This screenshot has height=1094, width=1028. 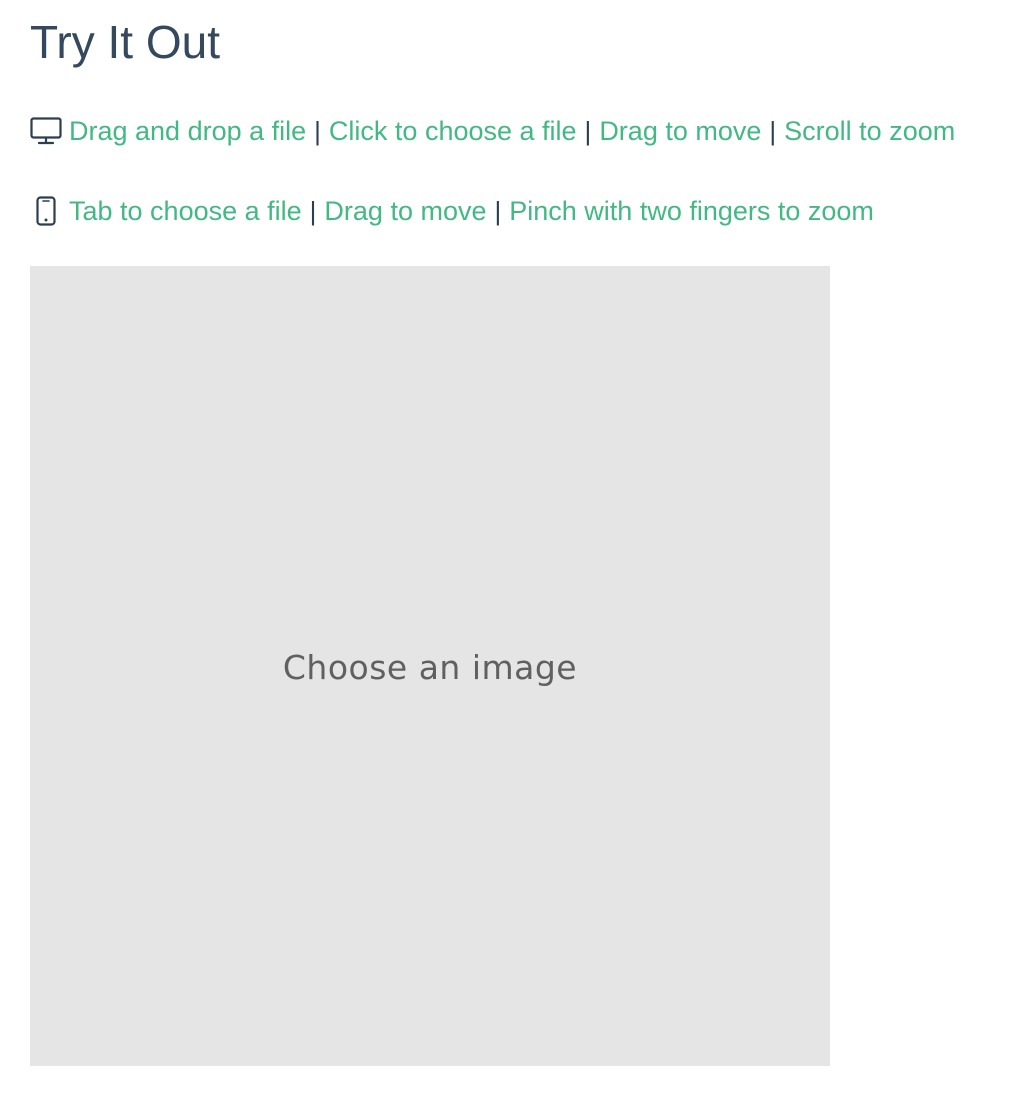 I want to click on choose-image-placeholder: Choose an image, so click(x=430, y=667).